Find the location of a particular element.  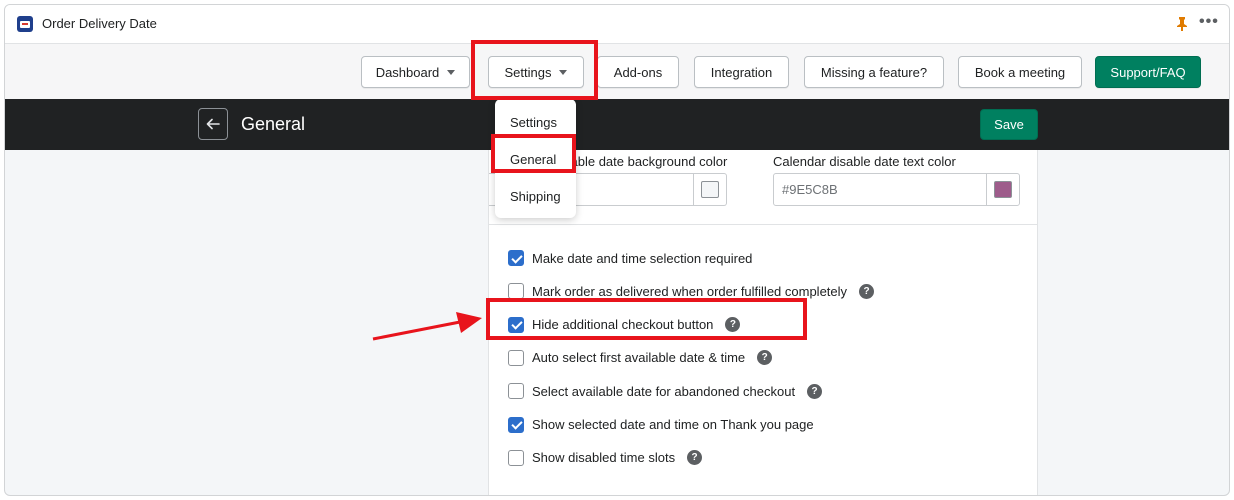

app-logo-icon is located at coordinates (25, 24).